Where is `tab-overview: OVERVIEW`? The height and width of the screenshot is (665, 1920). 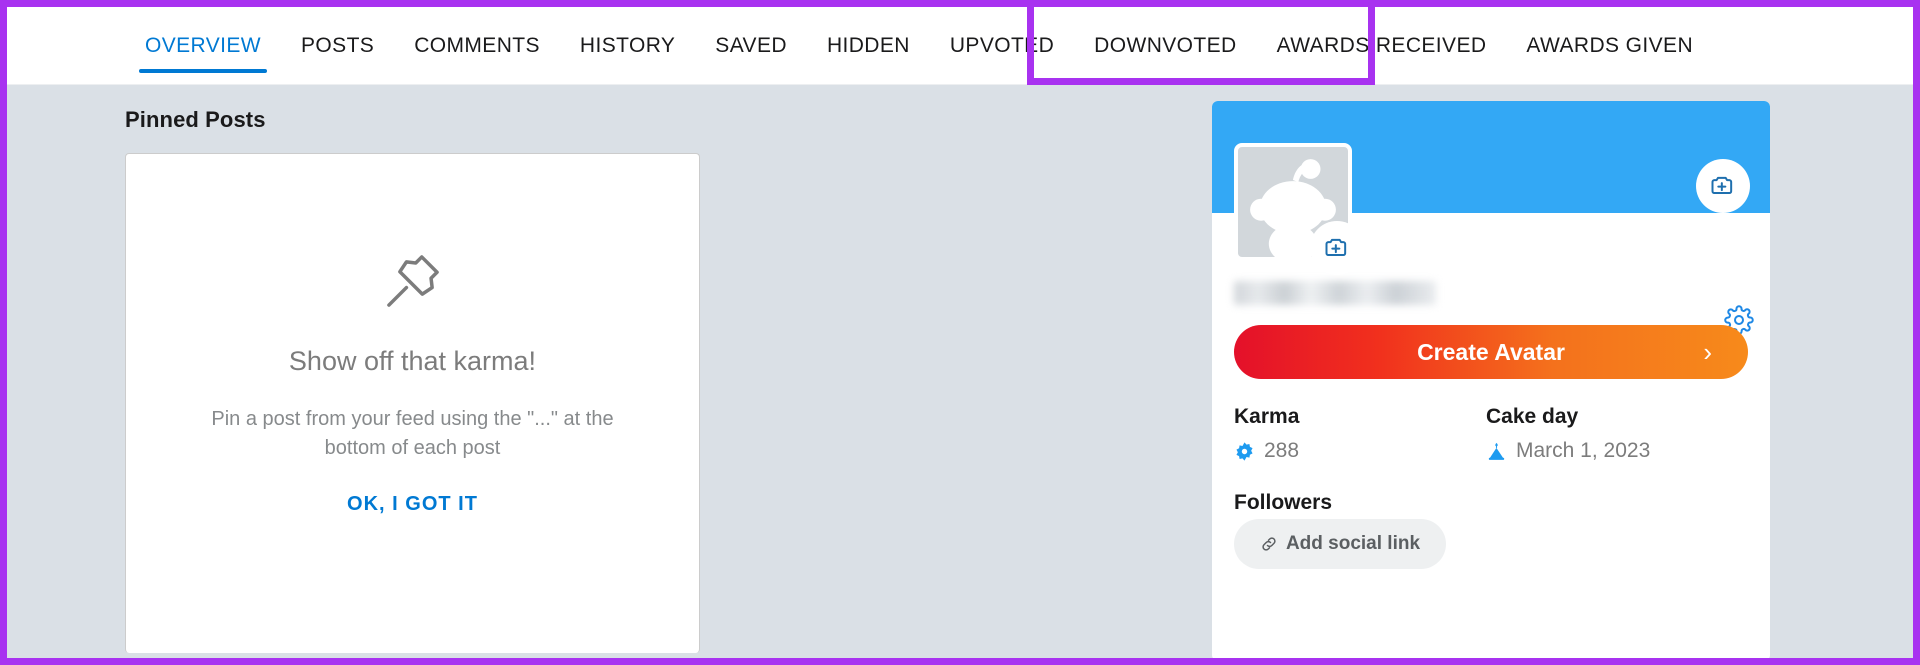 tab-overview: OVERVIEW is located at coordinates (203, 46).